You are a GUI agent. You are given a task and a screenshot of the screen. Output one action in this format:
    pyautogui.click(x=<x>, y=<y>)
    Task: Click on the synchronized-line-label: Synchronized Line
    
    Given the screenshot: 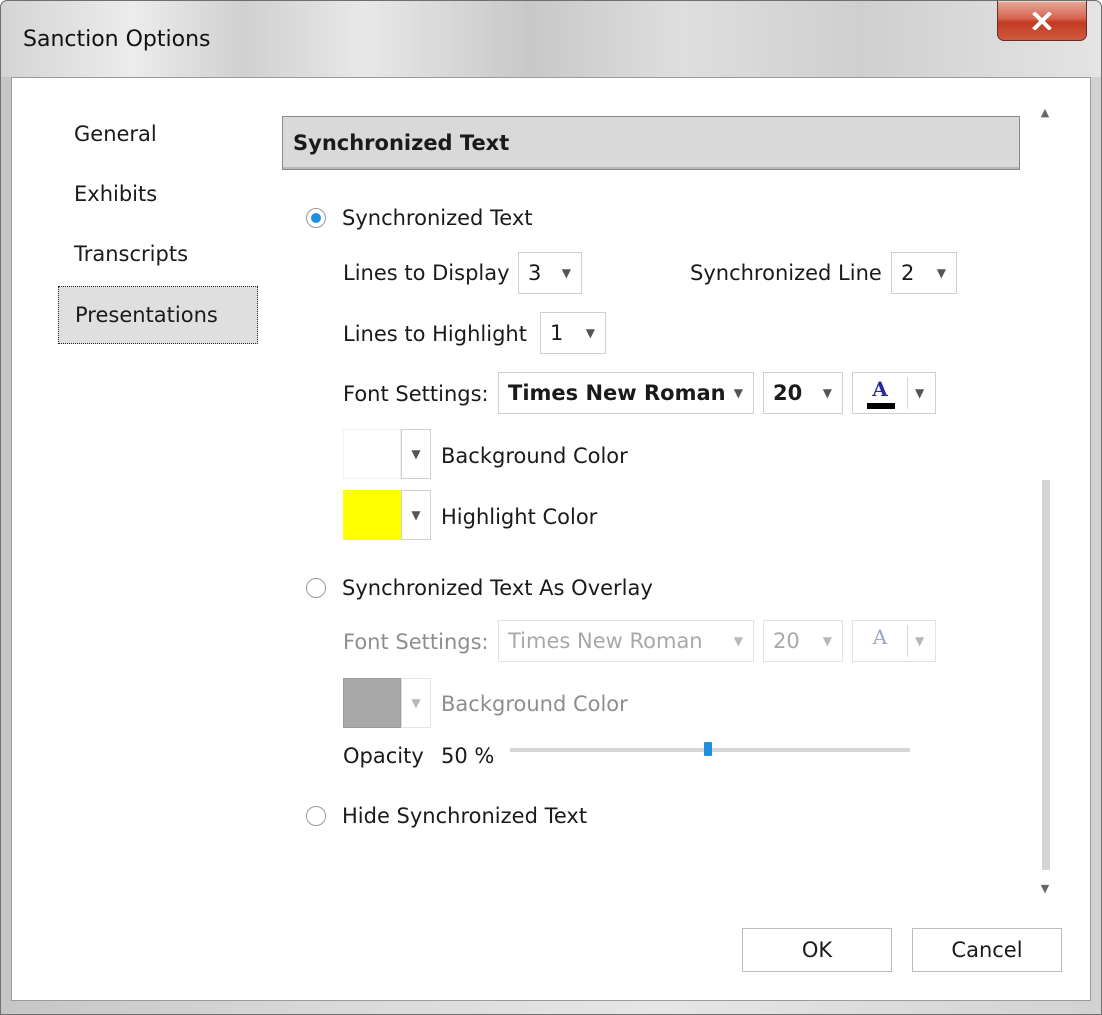 What is the action you would take?
    pyautogui.click(x=786, y=273)
    